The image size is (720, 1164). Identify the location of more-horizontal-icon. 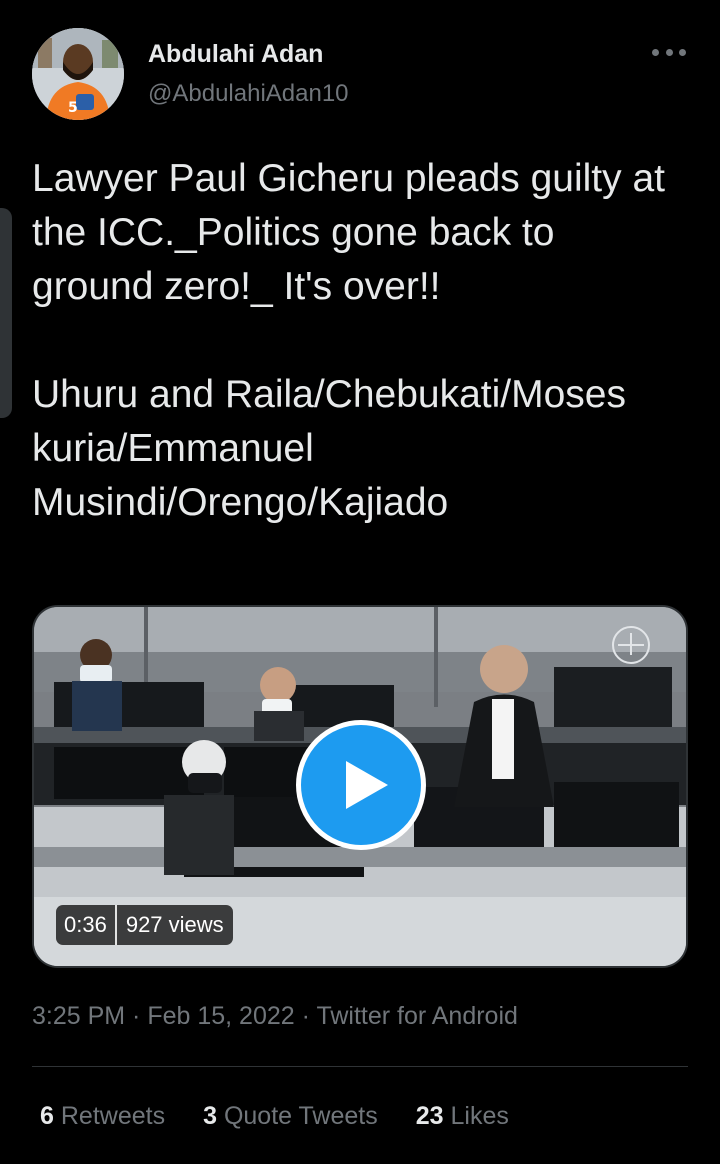
(669, 52).